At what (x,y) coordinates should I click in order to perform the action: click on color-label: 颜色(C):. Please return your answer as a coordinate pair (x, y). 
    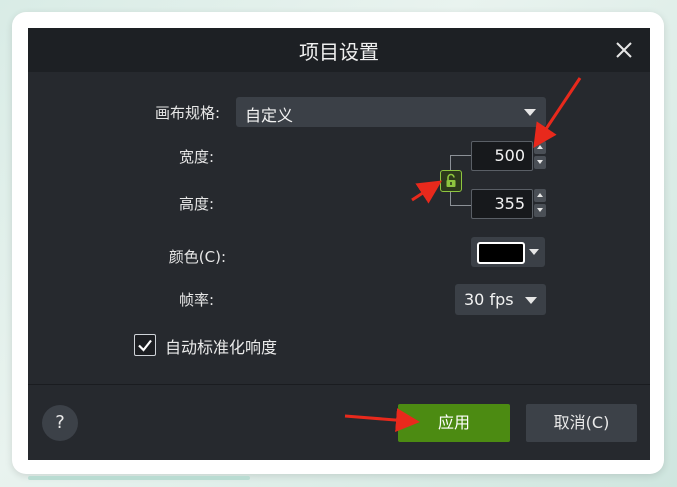
    Looking at the image, I should click on (197, 257).